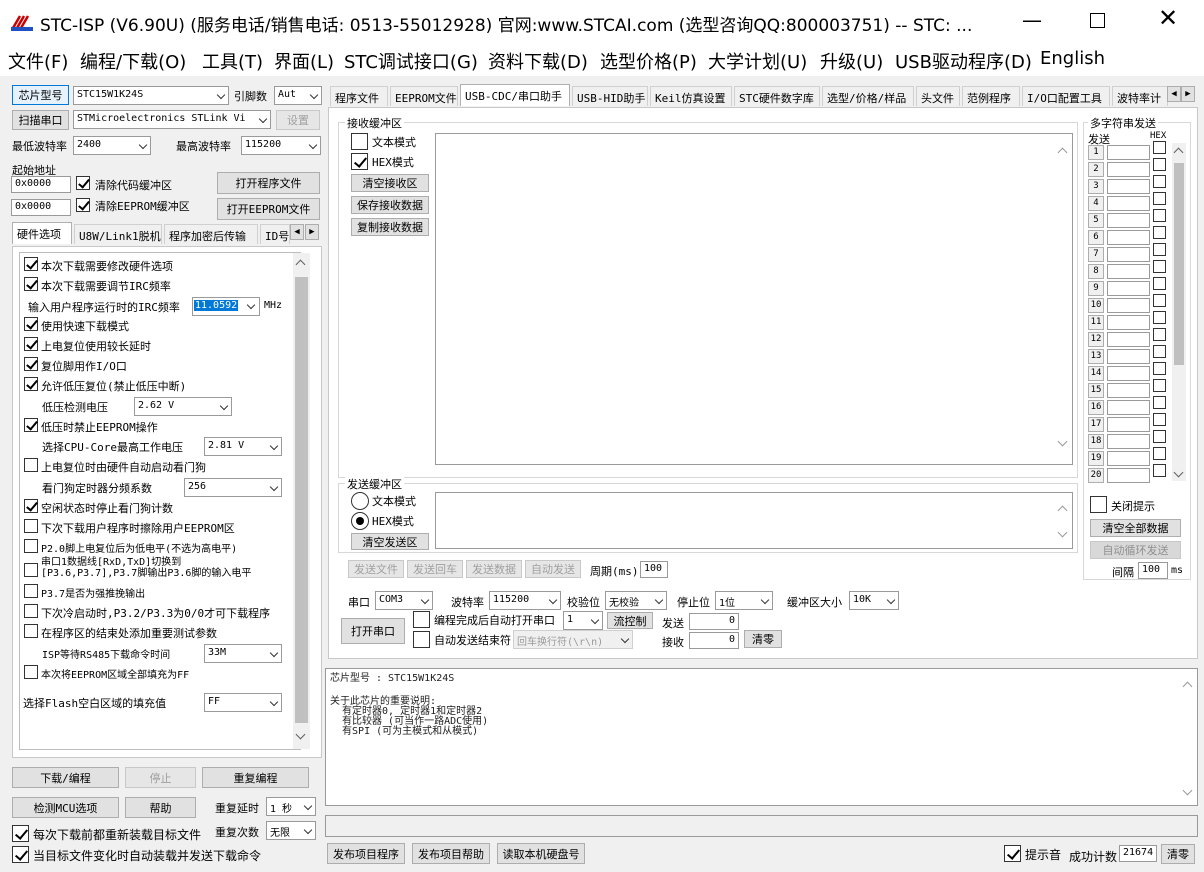 Image resolution: width=1204 pixels, height=872 pixels. What do you see at coordinates (754, 520) in the screenshot?
I see `send-textarea` at bounding box center [754, 520].